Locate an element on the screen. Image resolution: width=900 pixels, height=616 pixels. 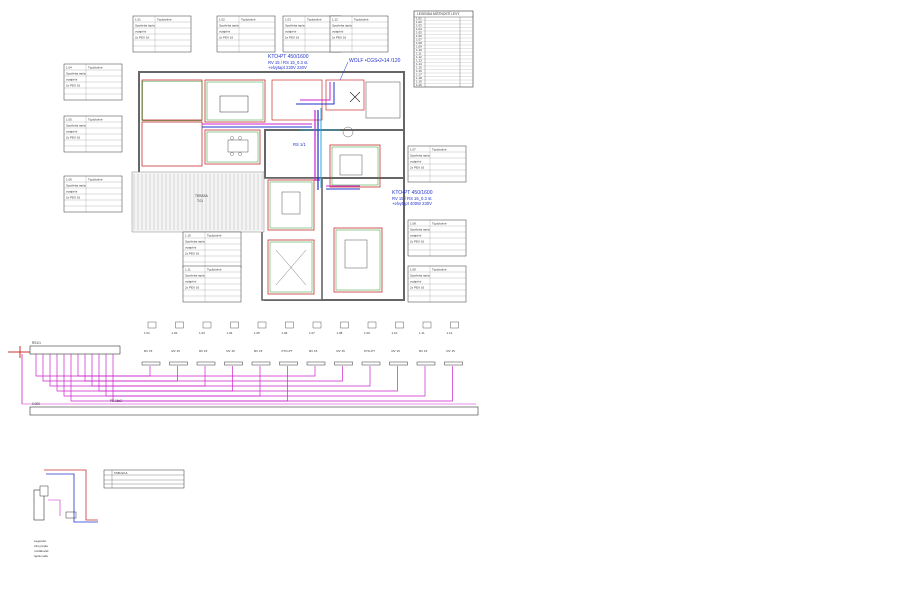
wolf-note: WOLF •CGS•2•14 /120 is located at coordinates (375, 61).